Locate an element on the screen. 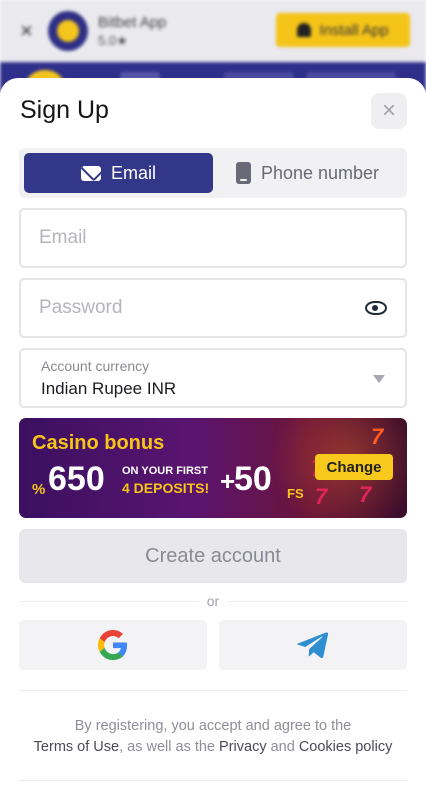 This screenshot has height=800, width=426. banner-app-name: Bitbet App is located at coordinates (132, 22).